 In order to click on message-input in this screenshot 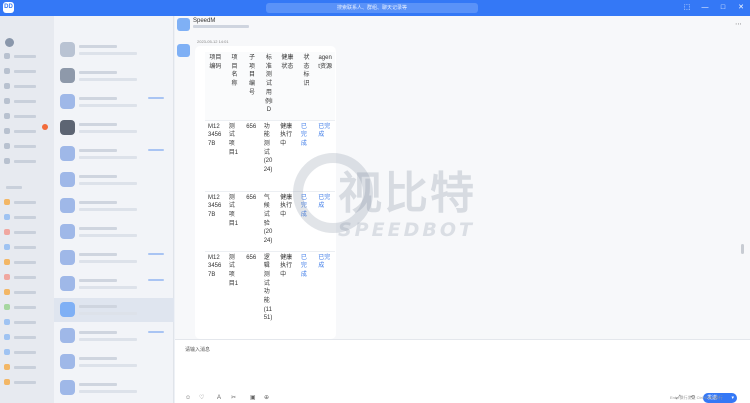, I will do `click(385, 350)`.